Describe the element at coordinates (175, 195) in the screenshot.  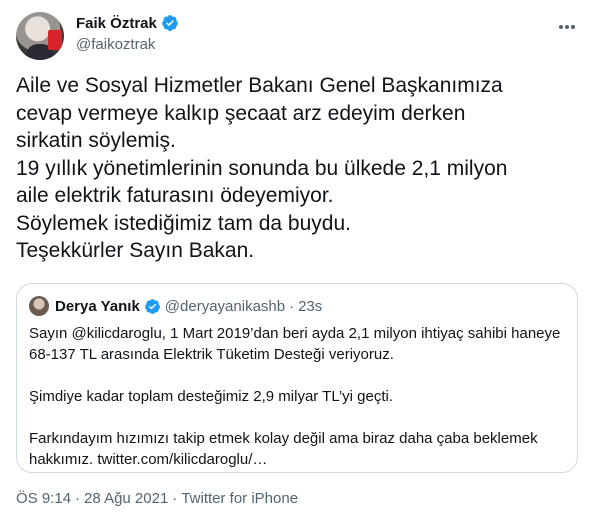
I see `tweet-line: aile elektrik faturasını ödeyemiyor.` at that location.